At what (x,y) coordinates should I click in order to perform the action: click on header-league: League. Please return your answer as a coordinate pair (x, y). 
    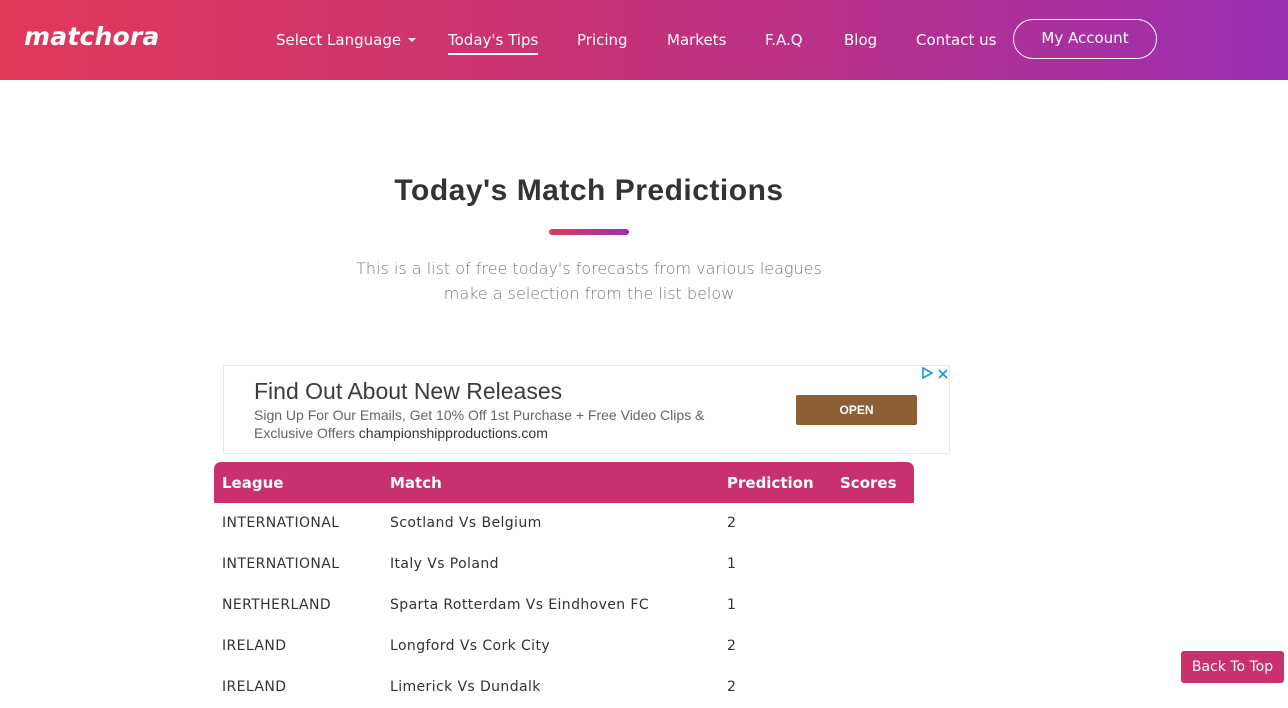
    Looking at the image, I should click on (253, 483).